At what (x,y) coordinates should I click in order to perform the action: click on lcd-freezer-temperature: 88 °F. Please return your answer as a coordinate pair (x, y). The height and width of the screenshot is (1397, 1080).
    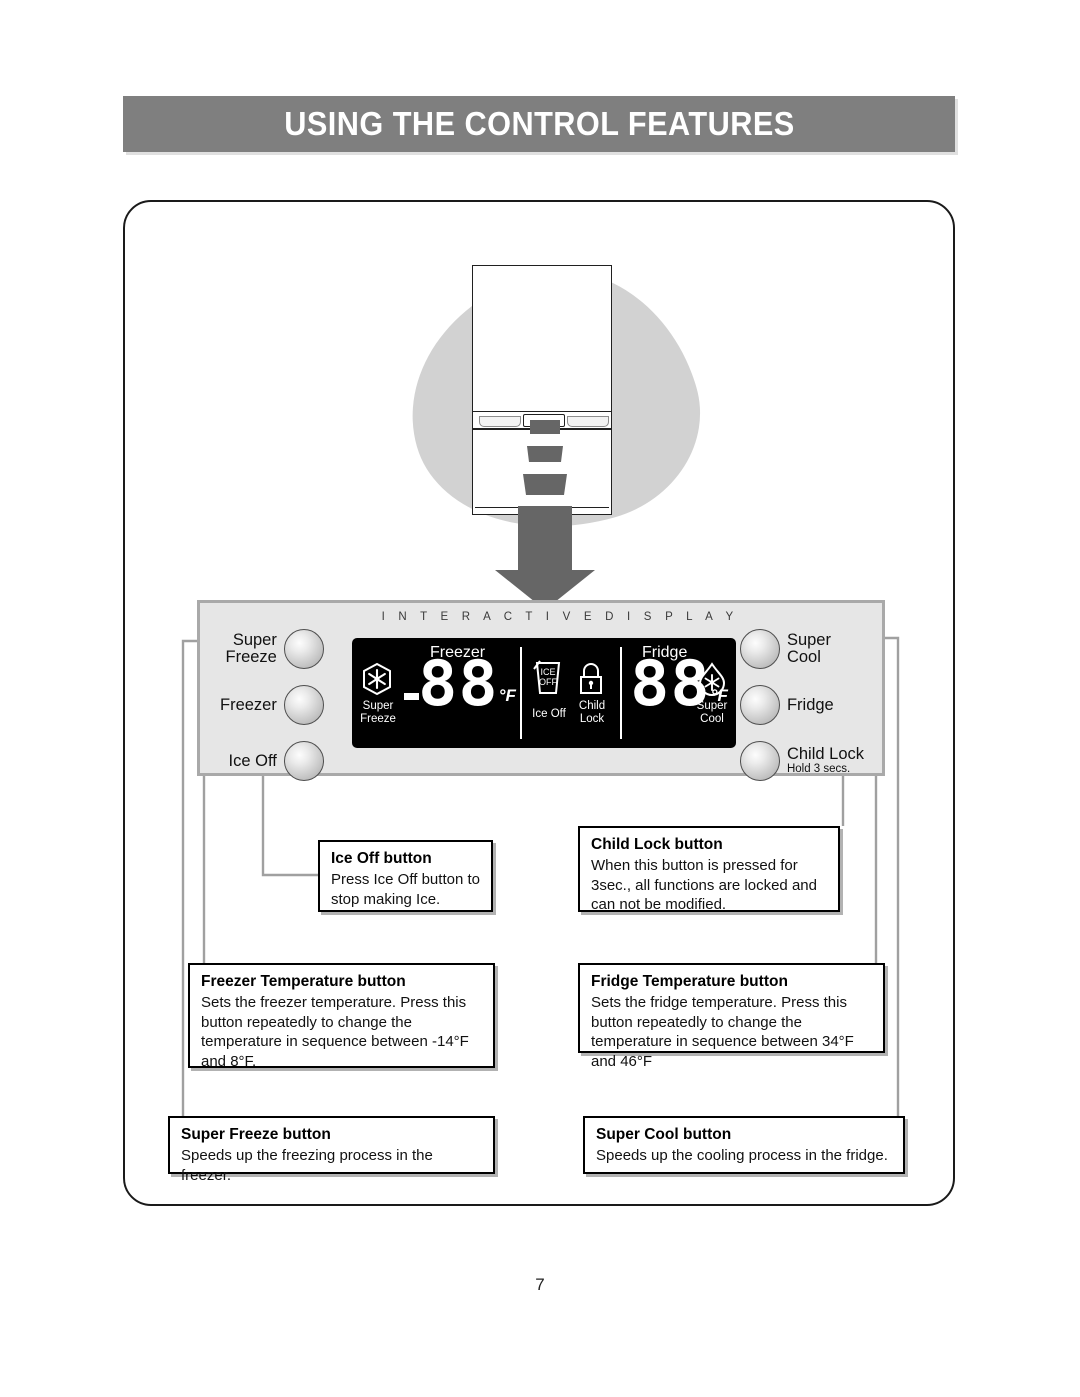
    Looking at the image, I should click on (467, 683).